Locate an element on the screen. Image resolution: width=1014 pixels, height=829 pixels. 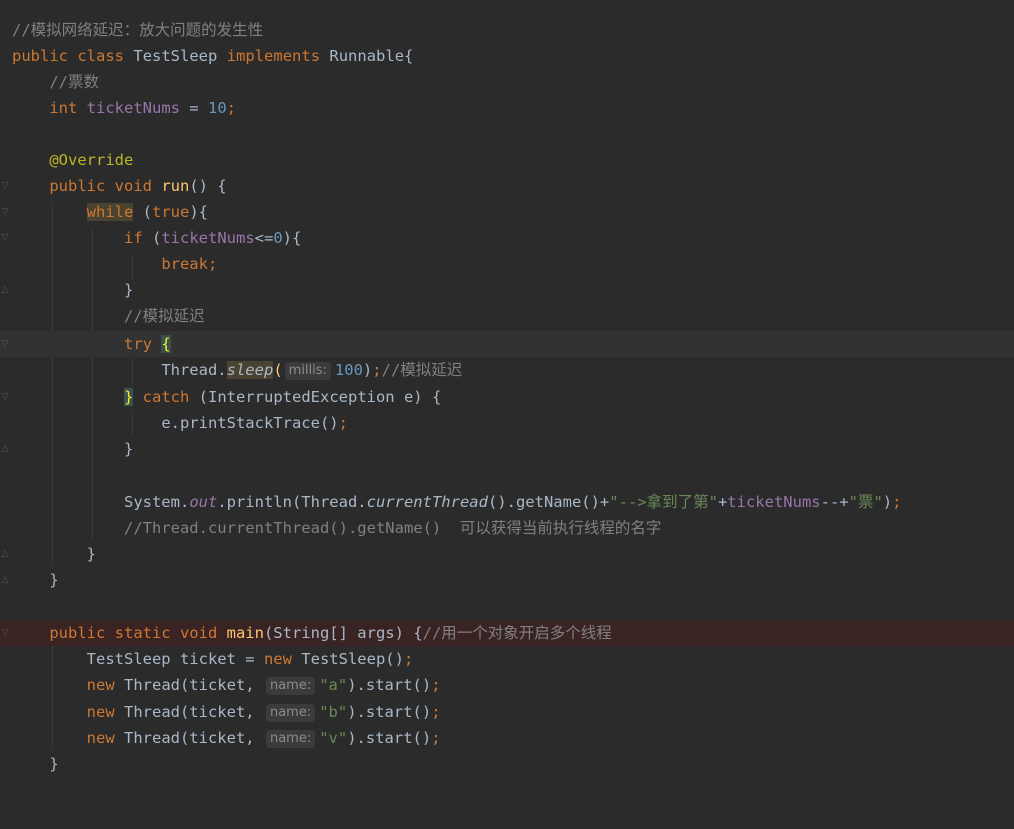
code-line: new Thread(ticket, name: "a").start(); is located at coordinates (507, 685).